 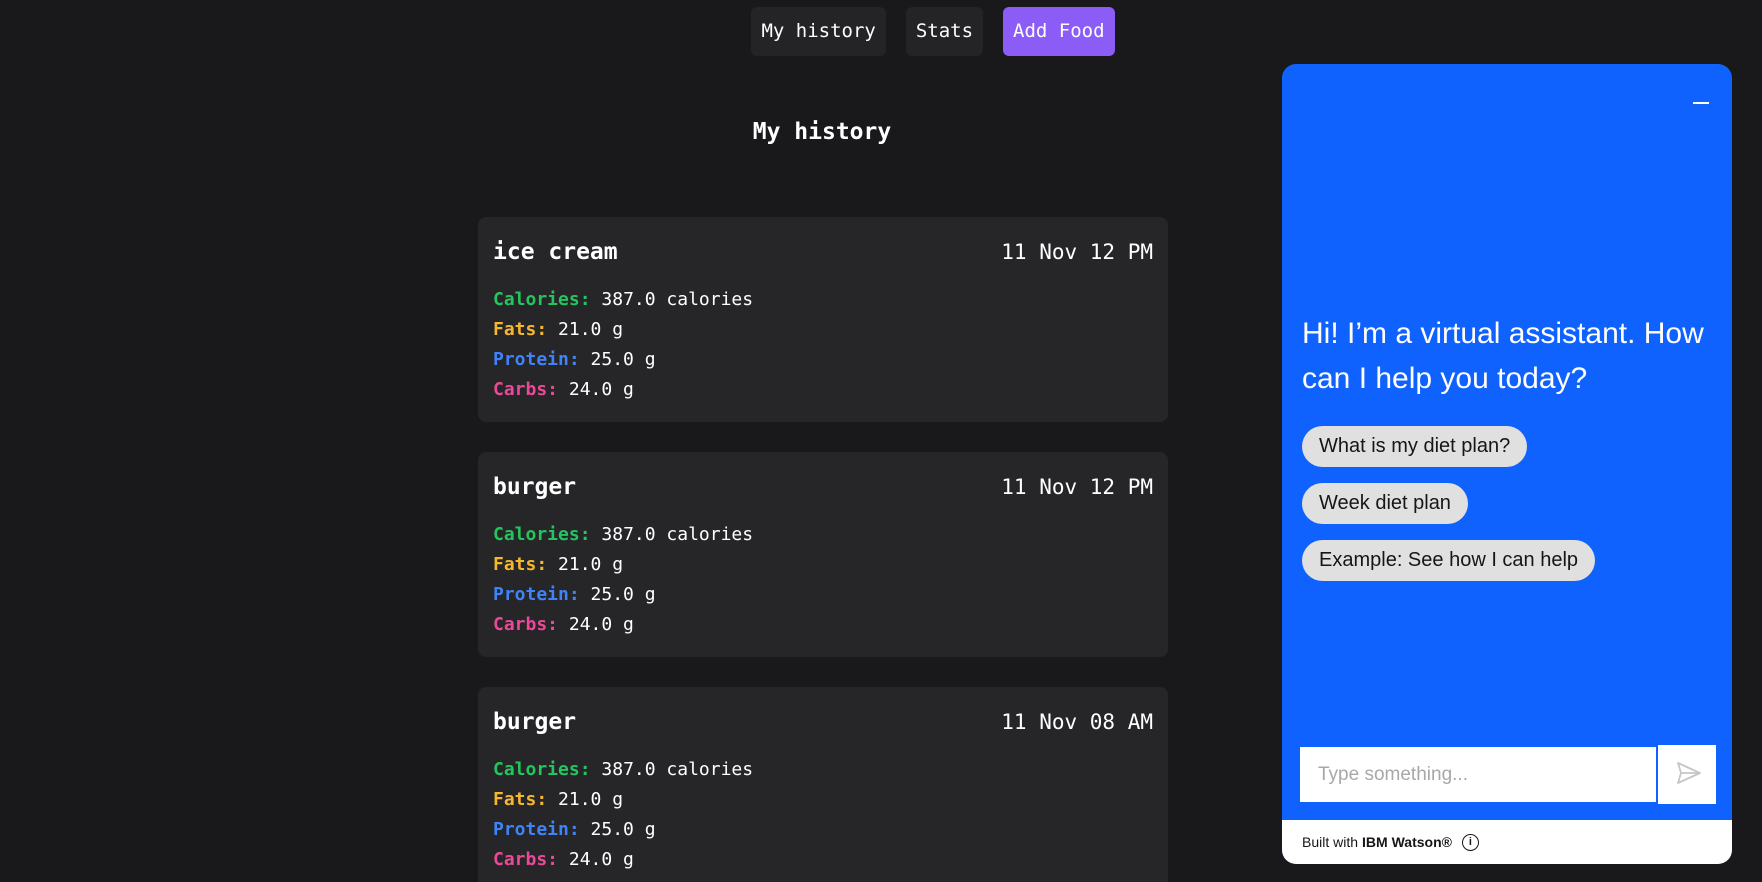 I want to click on send-button, so click(x=1687, y=774).